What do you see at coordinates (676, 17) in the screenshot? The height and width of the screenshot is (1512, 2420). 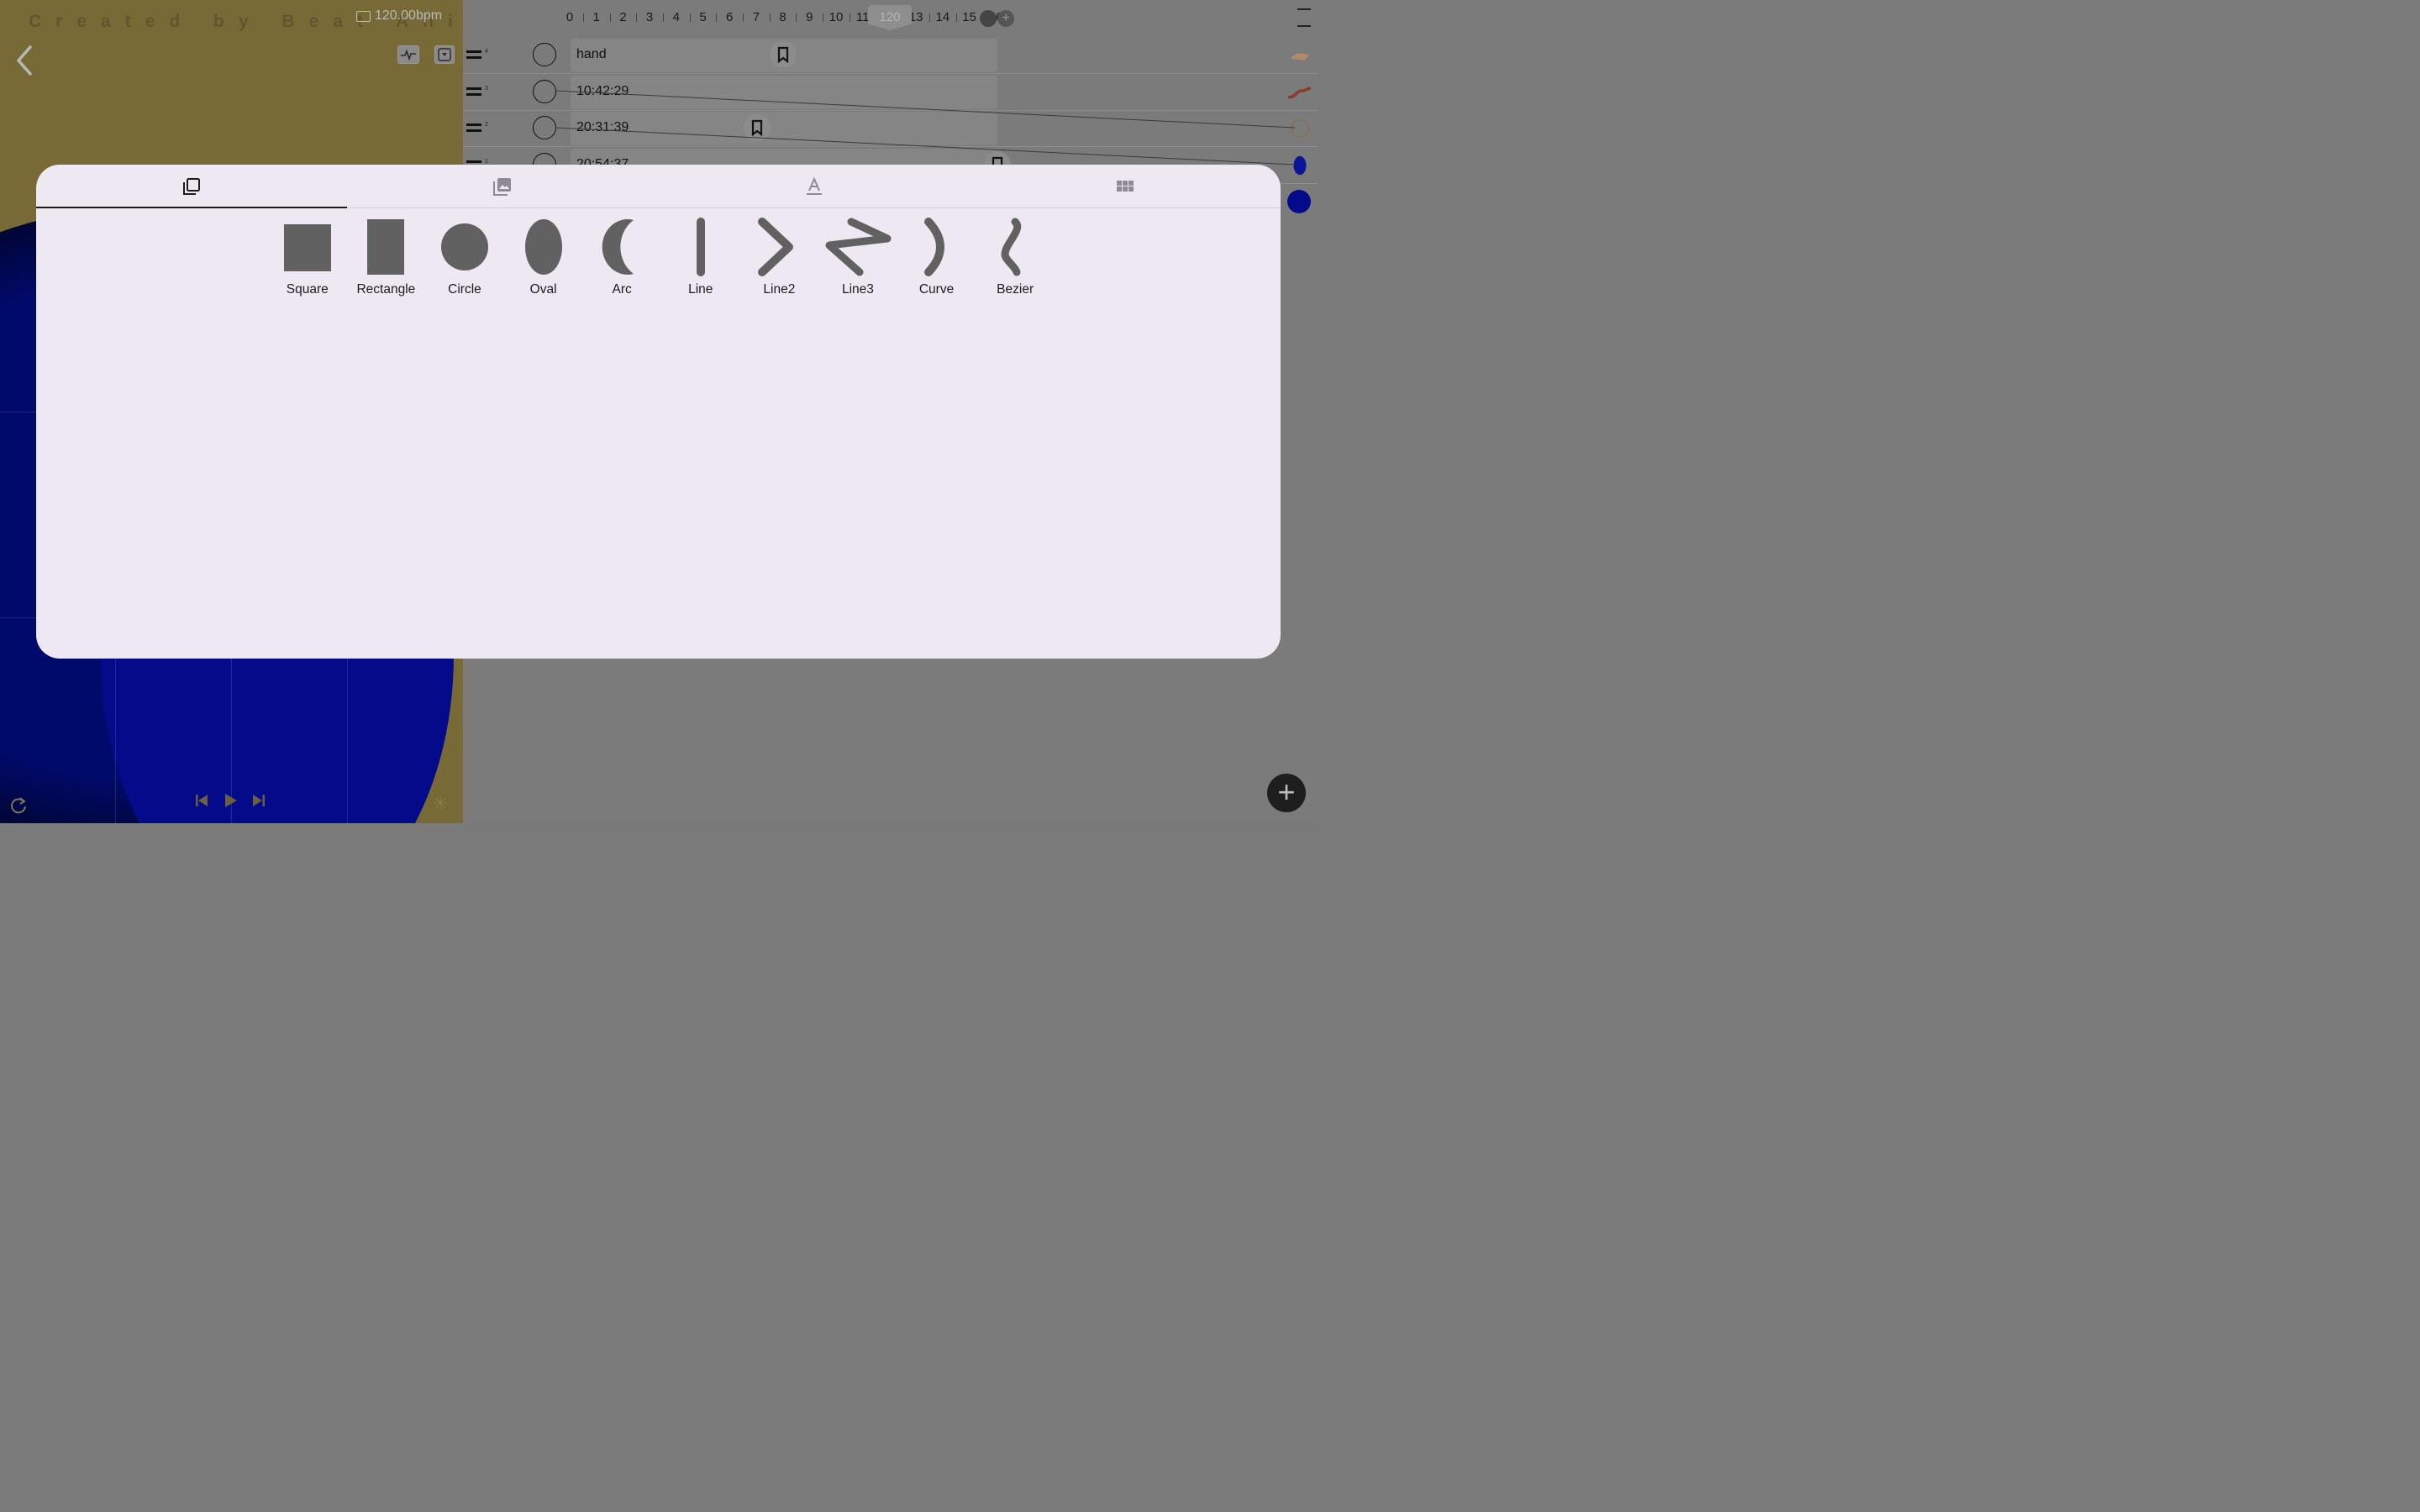 I see `ruler-tick-label: 4` at bounding box center [676, 17].